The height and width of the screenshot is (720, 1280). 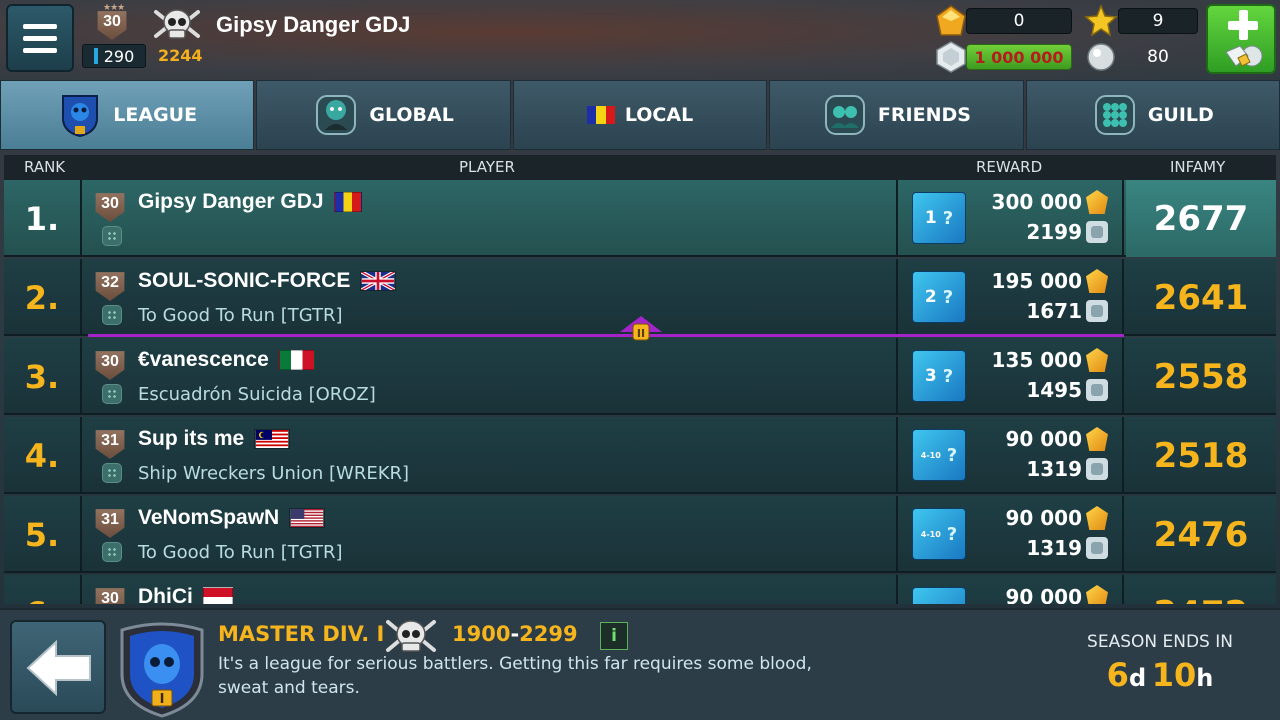 What do you see at coordinates (336, 115) in the screenshot?
I see `global-trophy-icon` at bounding box center [336, 115].